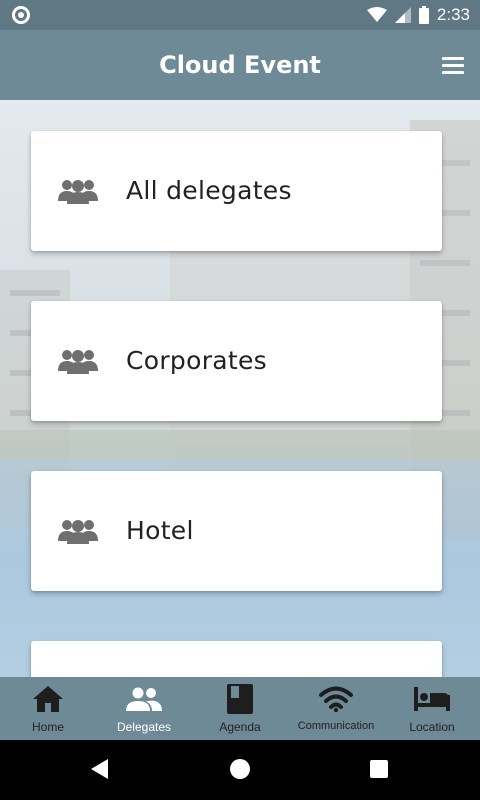  What do you see at coordinates (21, 15) in the screenshot?
I see `notification-circle-icon` at bounding box center [21, 15].